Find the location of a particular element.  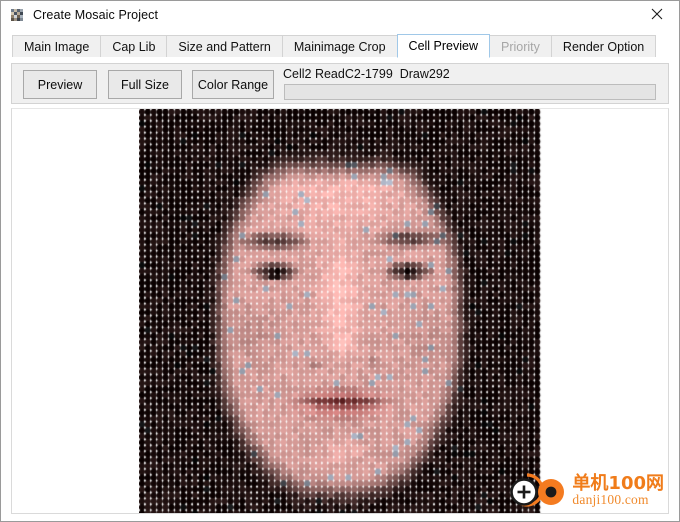

status-text: Cell2 ReadC2-1799 Draw292 is located at coordinates (366, 74).